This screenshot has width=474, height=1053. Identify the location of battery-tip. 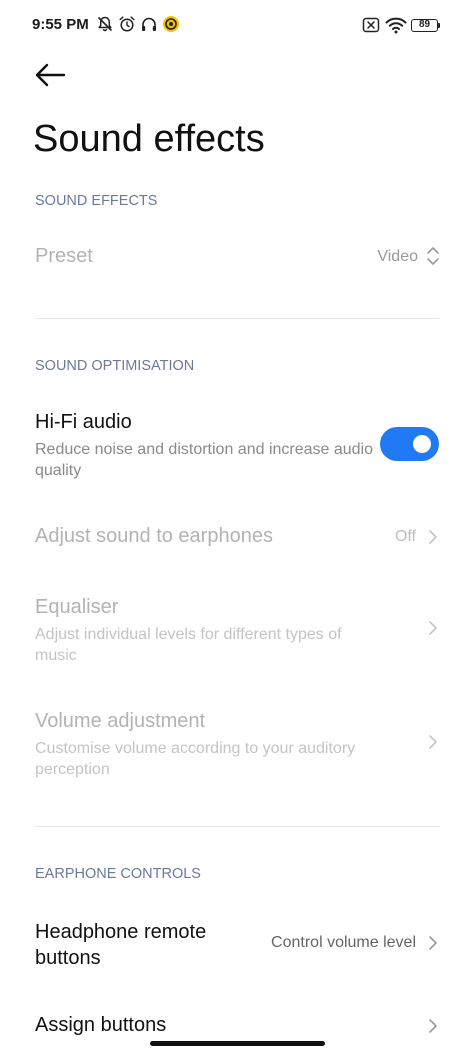
(439, 25).